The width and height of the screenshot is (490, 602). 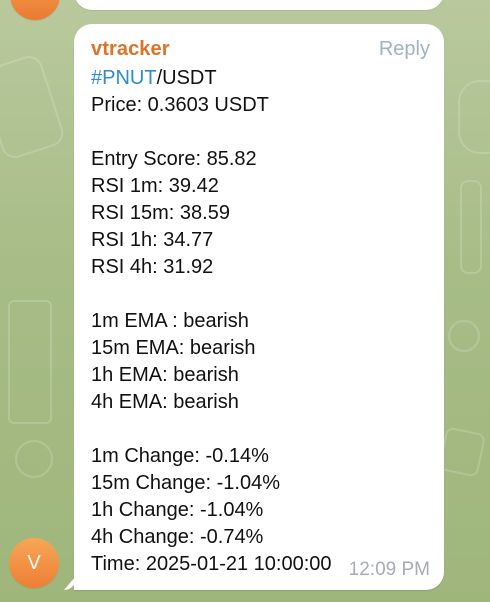 I want to click on message-line: 4h Change: -0.74%, so click(x=177, y=537).